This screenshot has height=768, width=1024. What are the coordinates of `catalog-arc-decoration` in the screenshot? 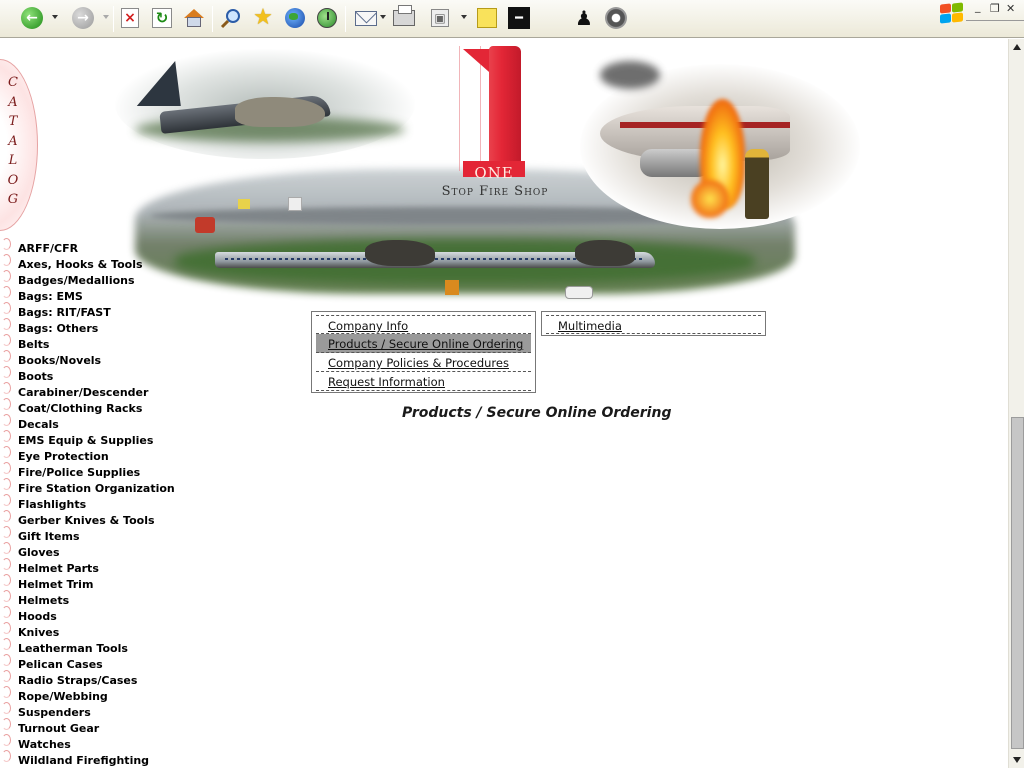 It's located at (19, 145).